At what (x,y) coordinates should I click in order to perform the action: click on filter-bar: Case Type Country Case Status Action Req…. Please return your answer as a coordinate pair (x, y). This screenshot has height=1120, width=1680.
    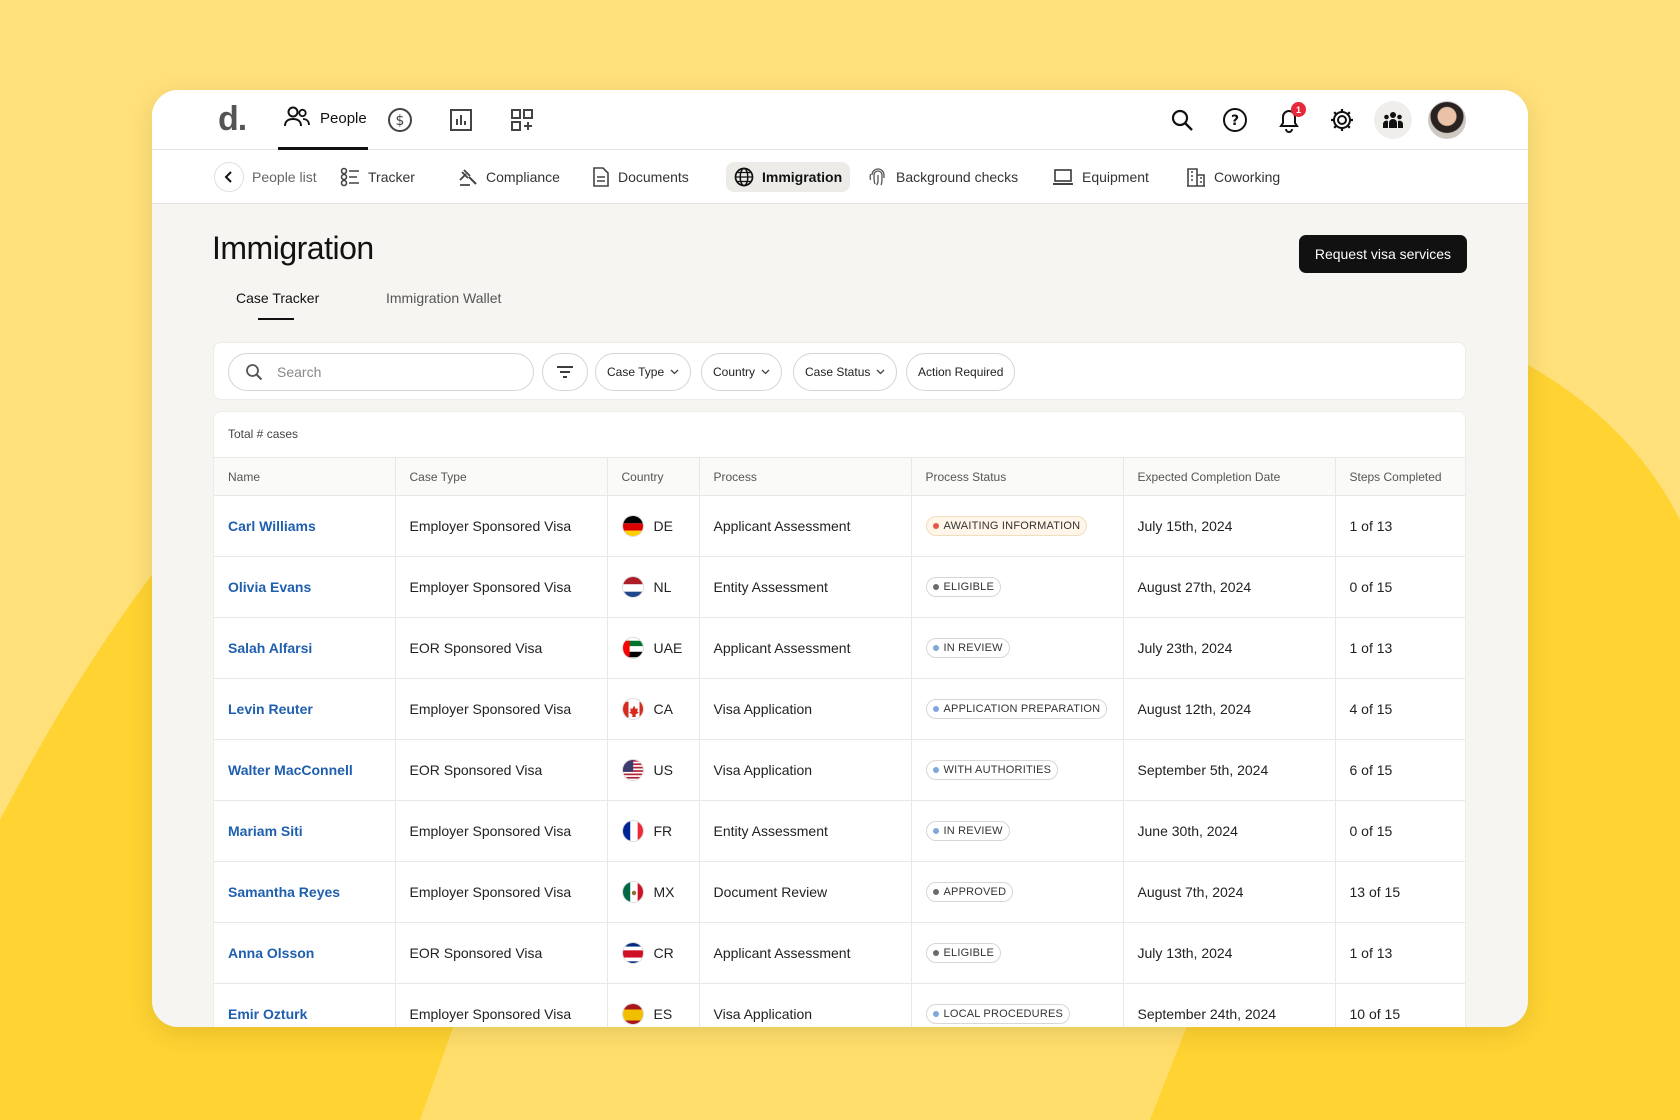
    Looking at the image, I should click on (839, 371).